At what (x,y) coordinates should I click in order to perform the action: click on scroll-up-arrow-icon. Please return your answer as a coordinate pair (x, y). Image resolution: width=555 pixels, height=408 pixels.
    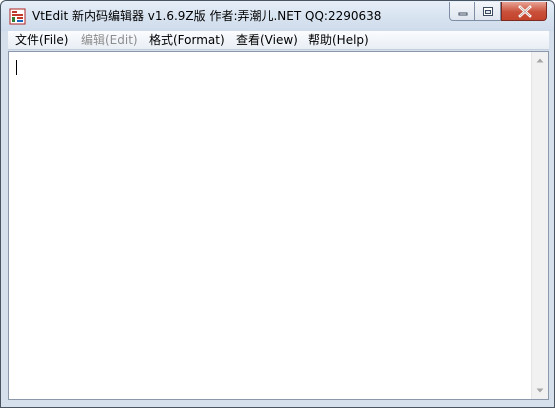
    Looking at the image, I should click on (540, 60).